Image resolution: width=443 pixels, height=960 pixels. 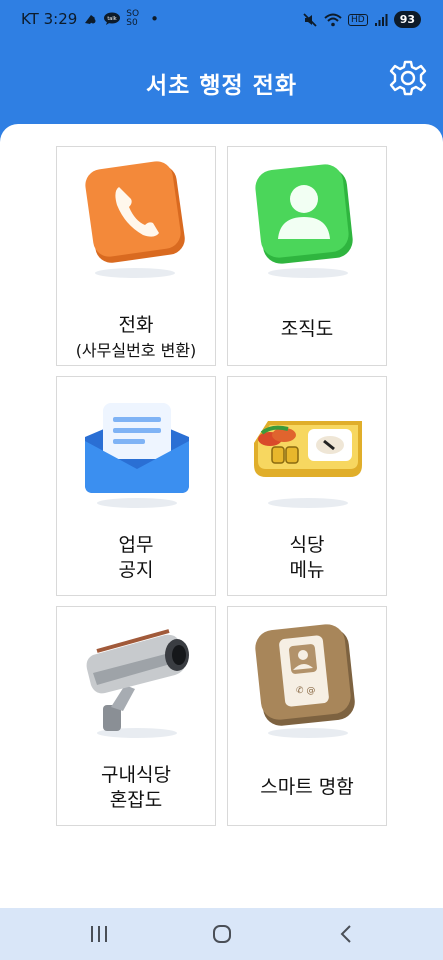 I want to click on gallery-icon, so click(x=90, y=19).